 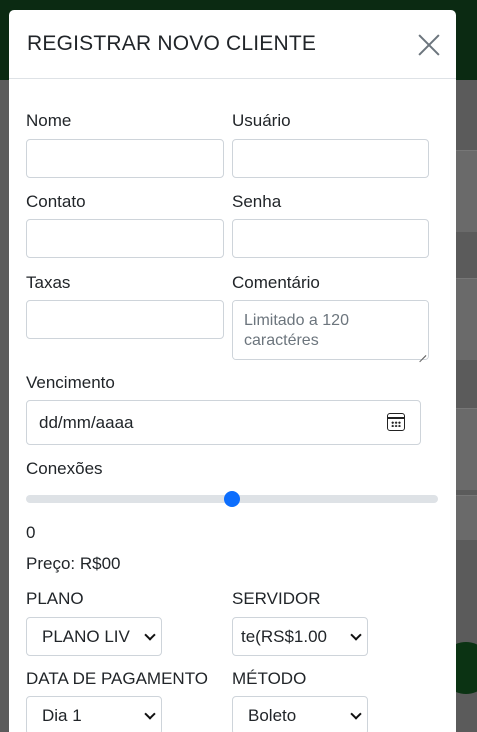 I want to click on plano-select: PLANO LIV, so click(x=94, y=636).